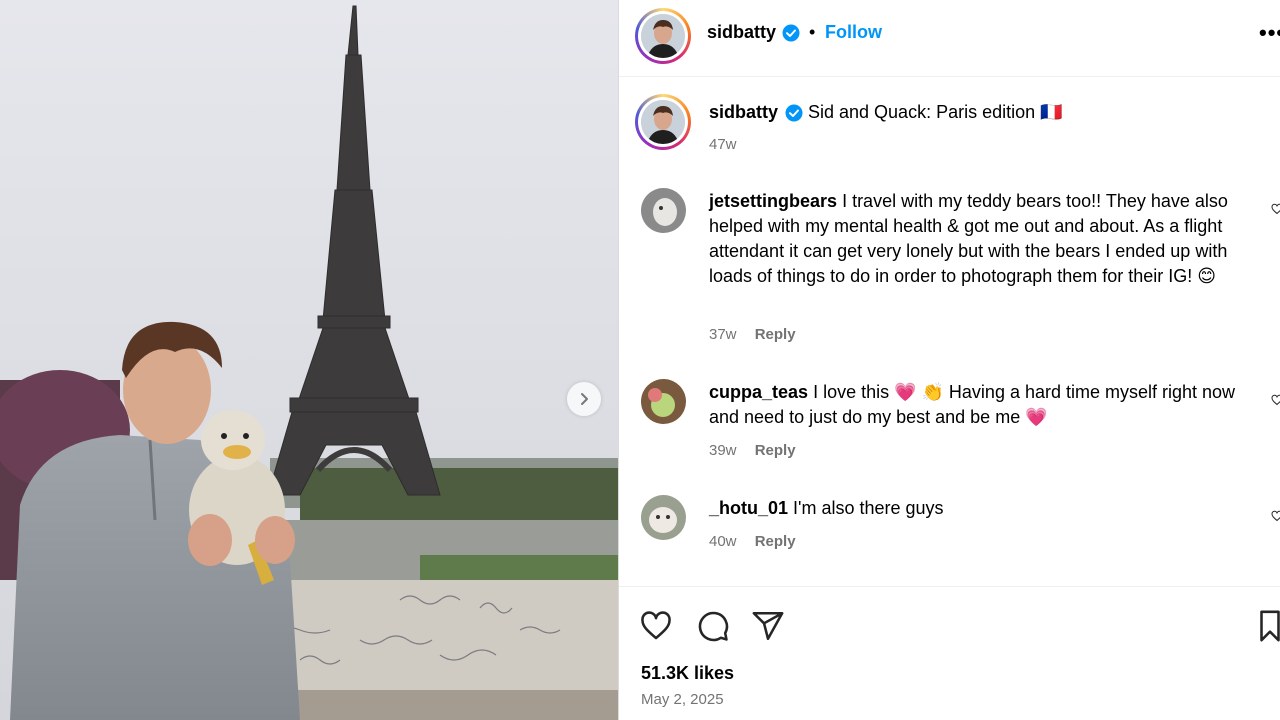 The height and width of the screenshot is (720, 1280). I want to click on next-photo-button, so click(584, 399).